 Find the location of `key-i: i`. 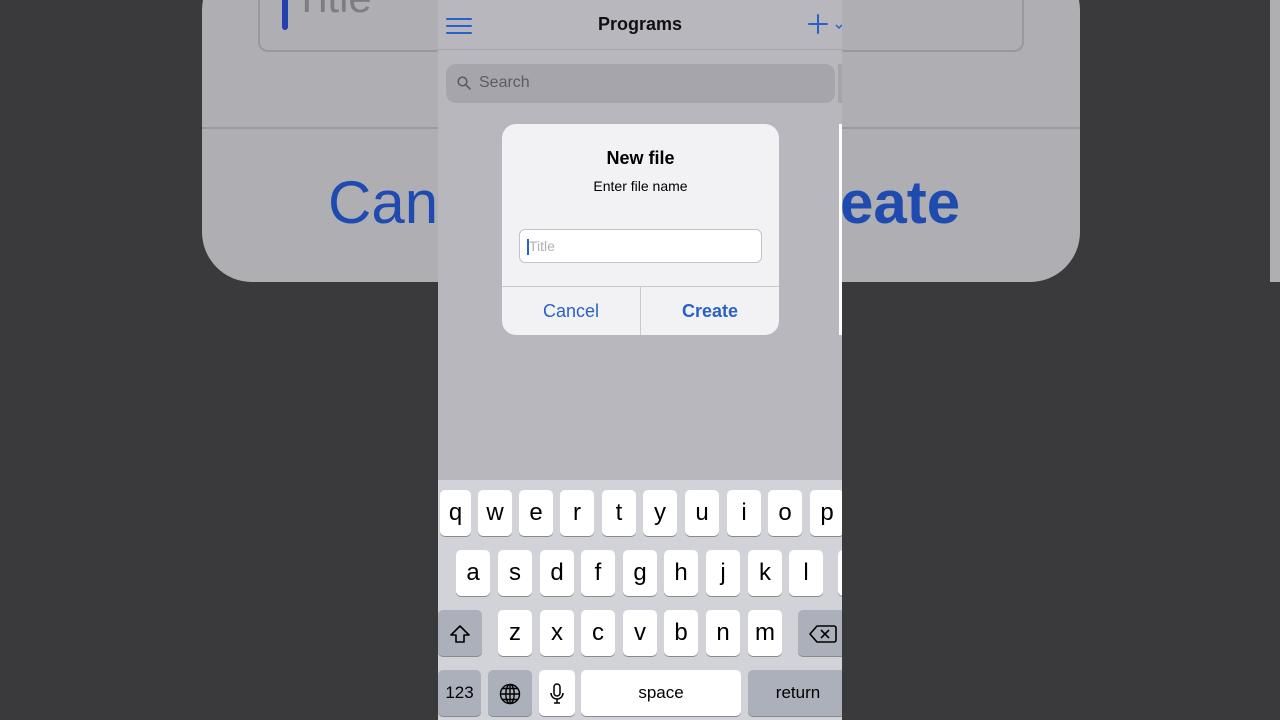

key-i: i is located at coordinates (744, 513).